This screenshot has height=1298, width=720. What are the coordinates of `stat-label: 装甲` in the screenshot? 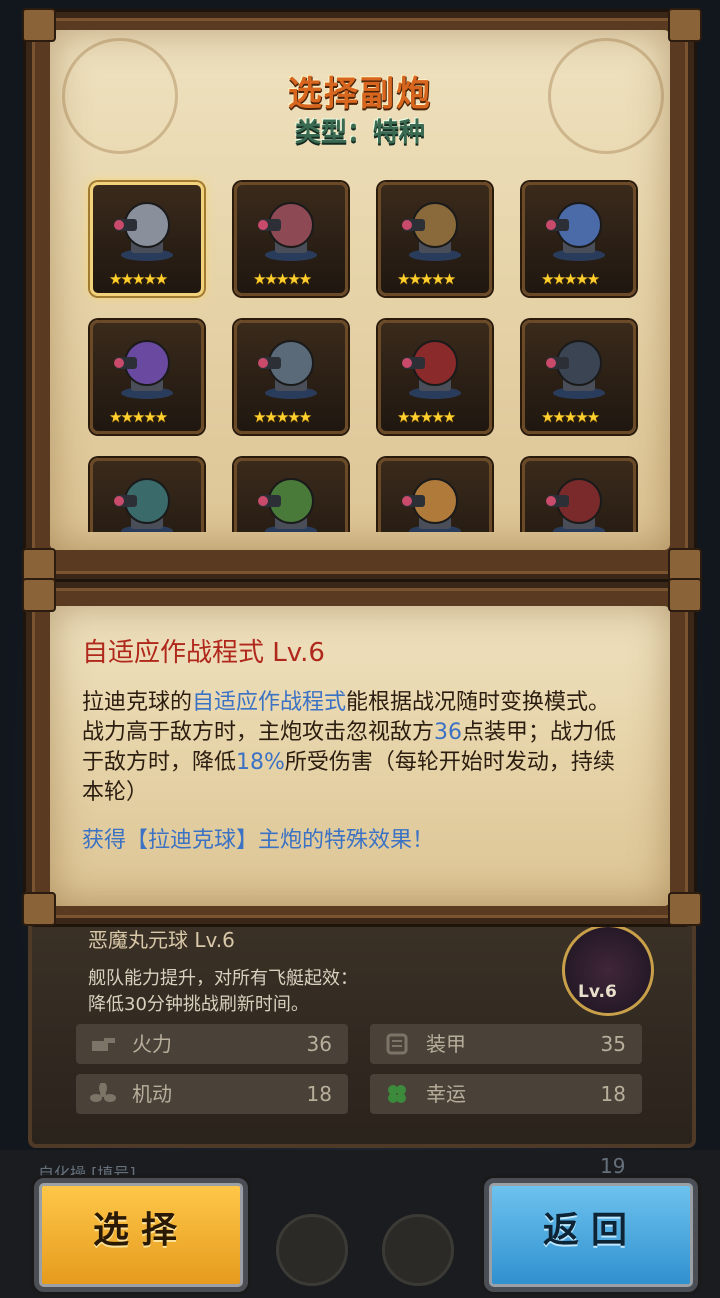 It's located at (446, 1044).